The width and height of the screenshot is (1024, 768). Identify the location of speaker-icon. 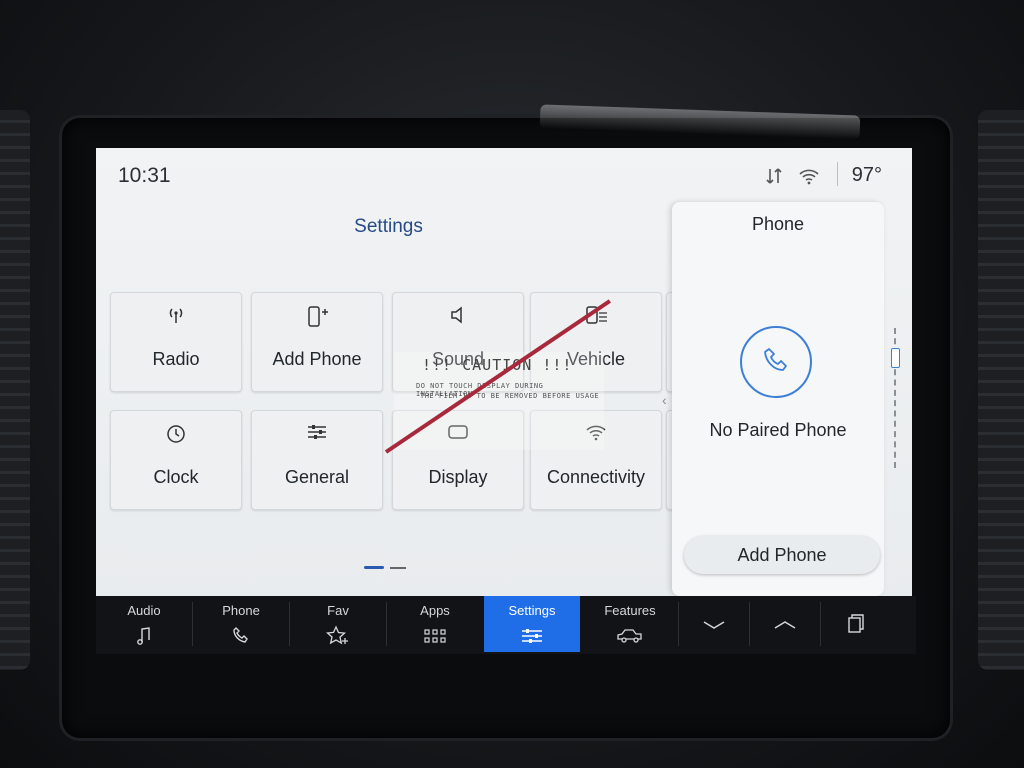
(458, 317).